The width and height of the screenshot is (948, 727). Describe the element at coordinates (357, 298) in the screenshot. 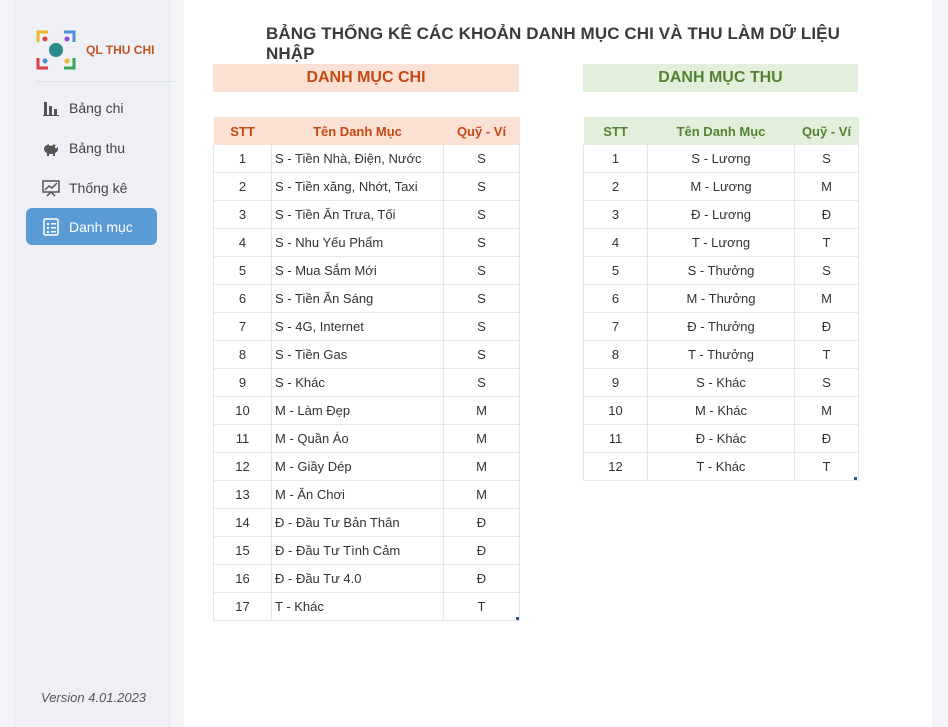

I see `cell-ten-danh-muc: S - Tiền Ăn Sáng` at that location.